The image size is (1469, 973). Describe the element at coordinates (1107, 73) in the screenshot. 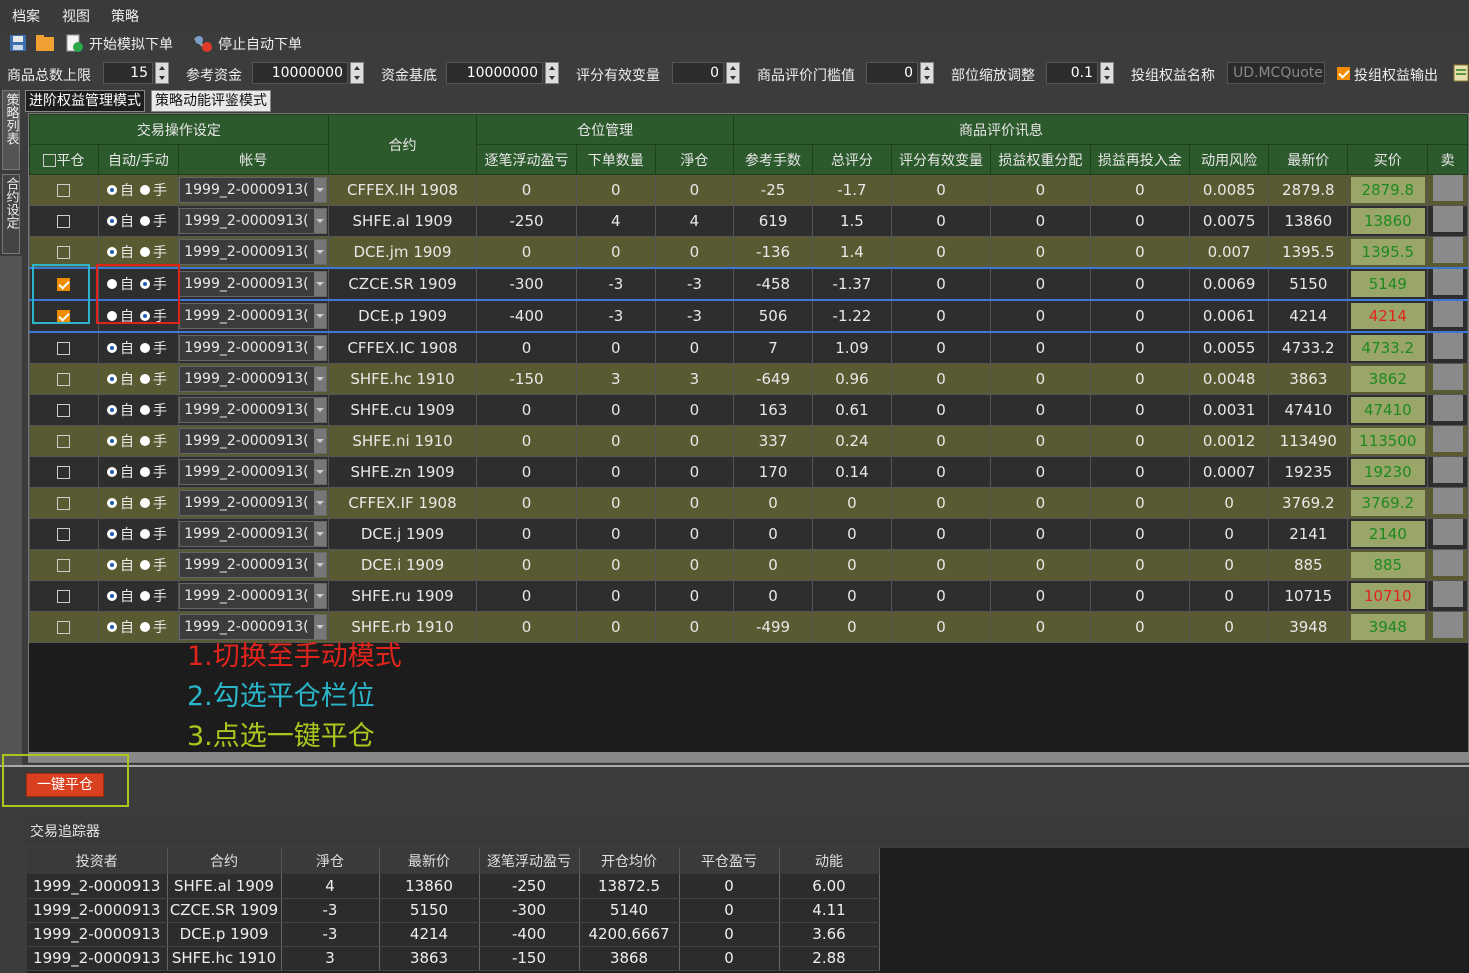

I see `scale-spinner` at that location.